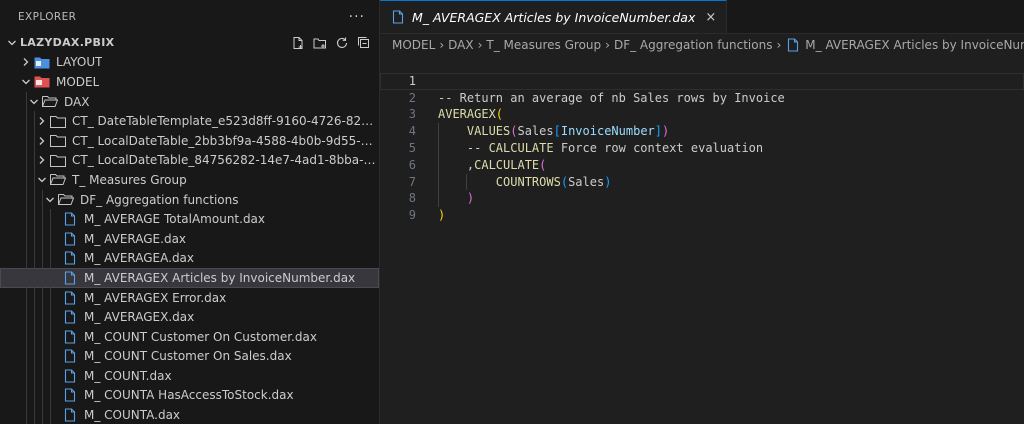  Describe the element at coordinates (189, 82) in the screenshot. I see `tree-folder-item: MODEL` at that location.